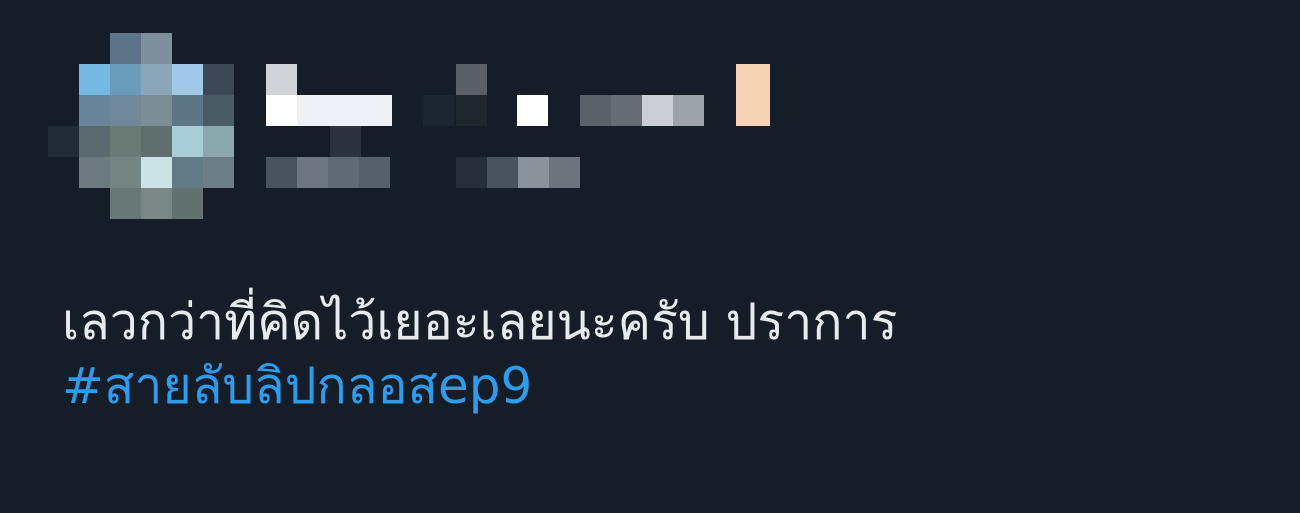  Describe the element at coordinates (518, 126) in the screenshot. I see `name-redaction-pixels` at that location.